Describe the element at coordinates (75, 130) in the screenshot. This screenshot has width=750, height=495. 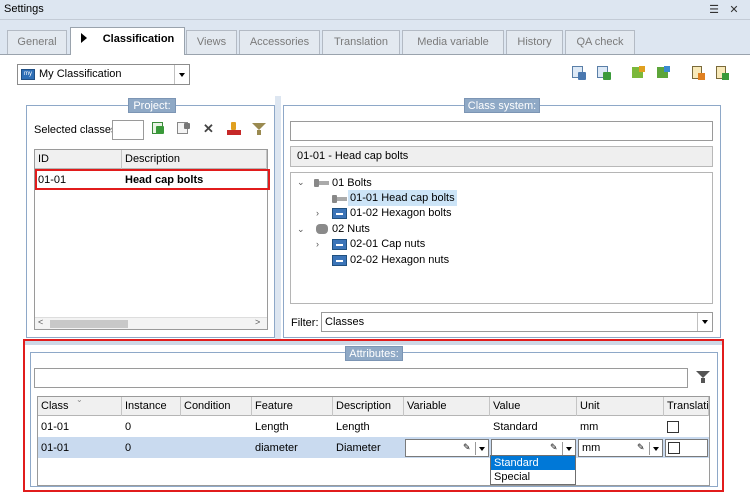
I see `selected-classes-label: Selected classes` at that location.